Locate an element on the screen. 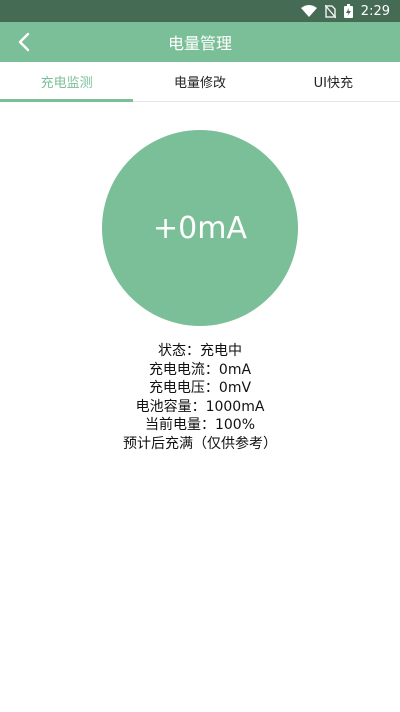 Image resolution: width=400 pixels, height=712 pixels. tab-bar: 充电监测 电量修改 UI快充 is located at coordinates (200, 82).